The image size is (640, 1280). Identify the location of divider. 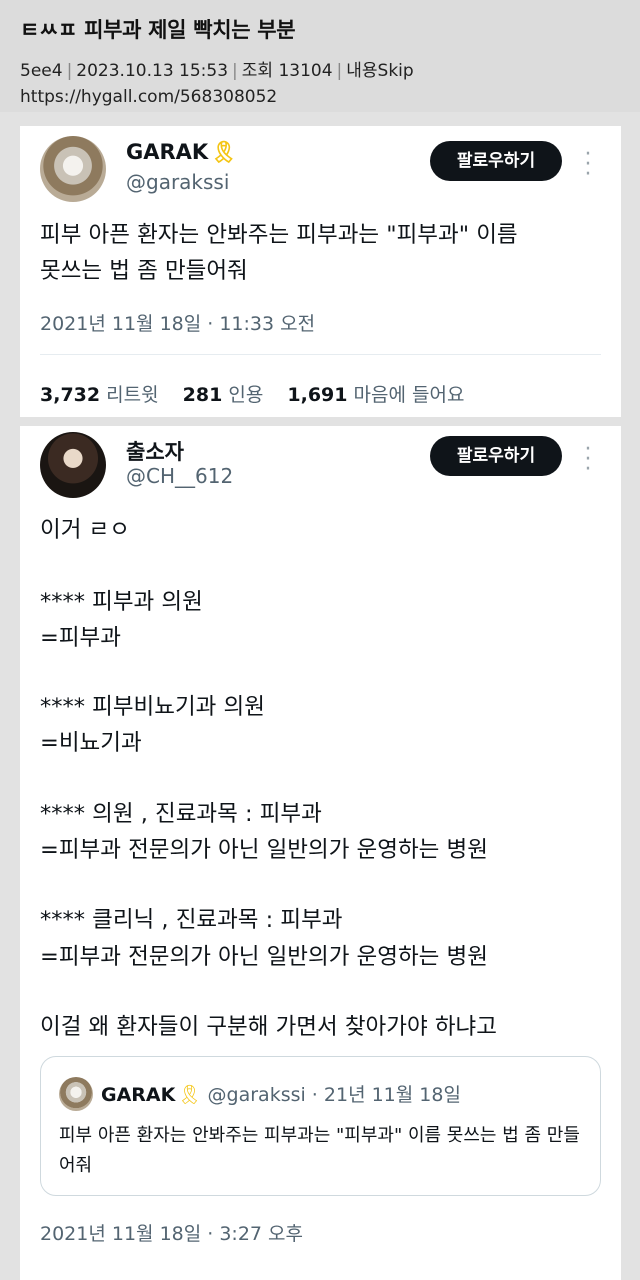
(320, 354).